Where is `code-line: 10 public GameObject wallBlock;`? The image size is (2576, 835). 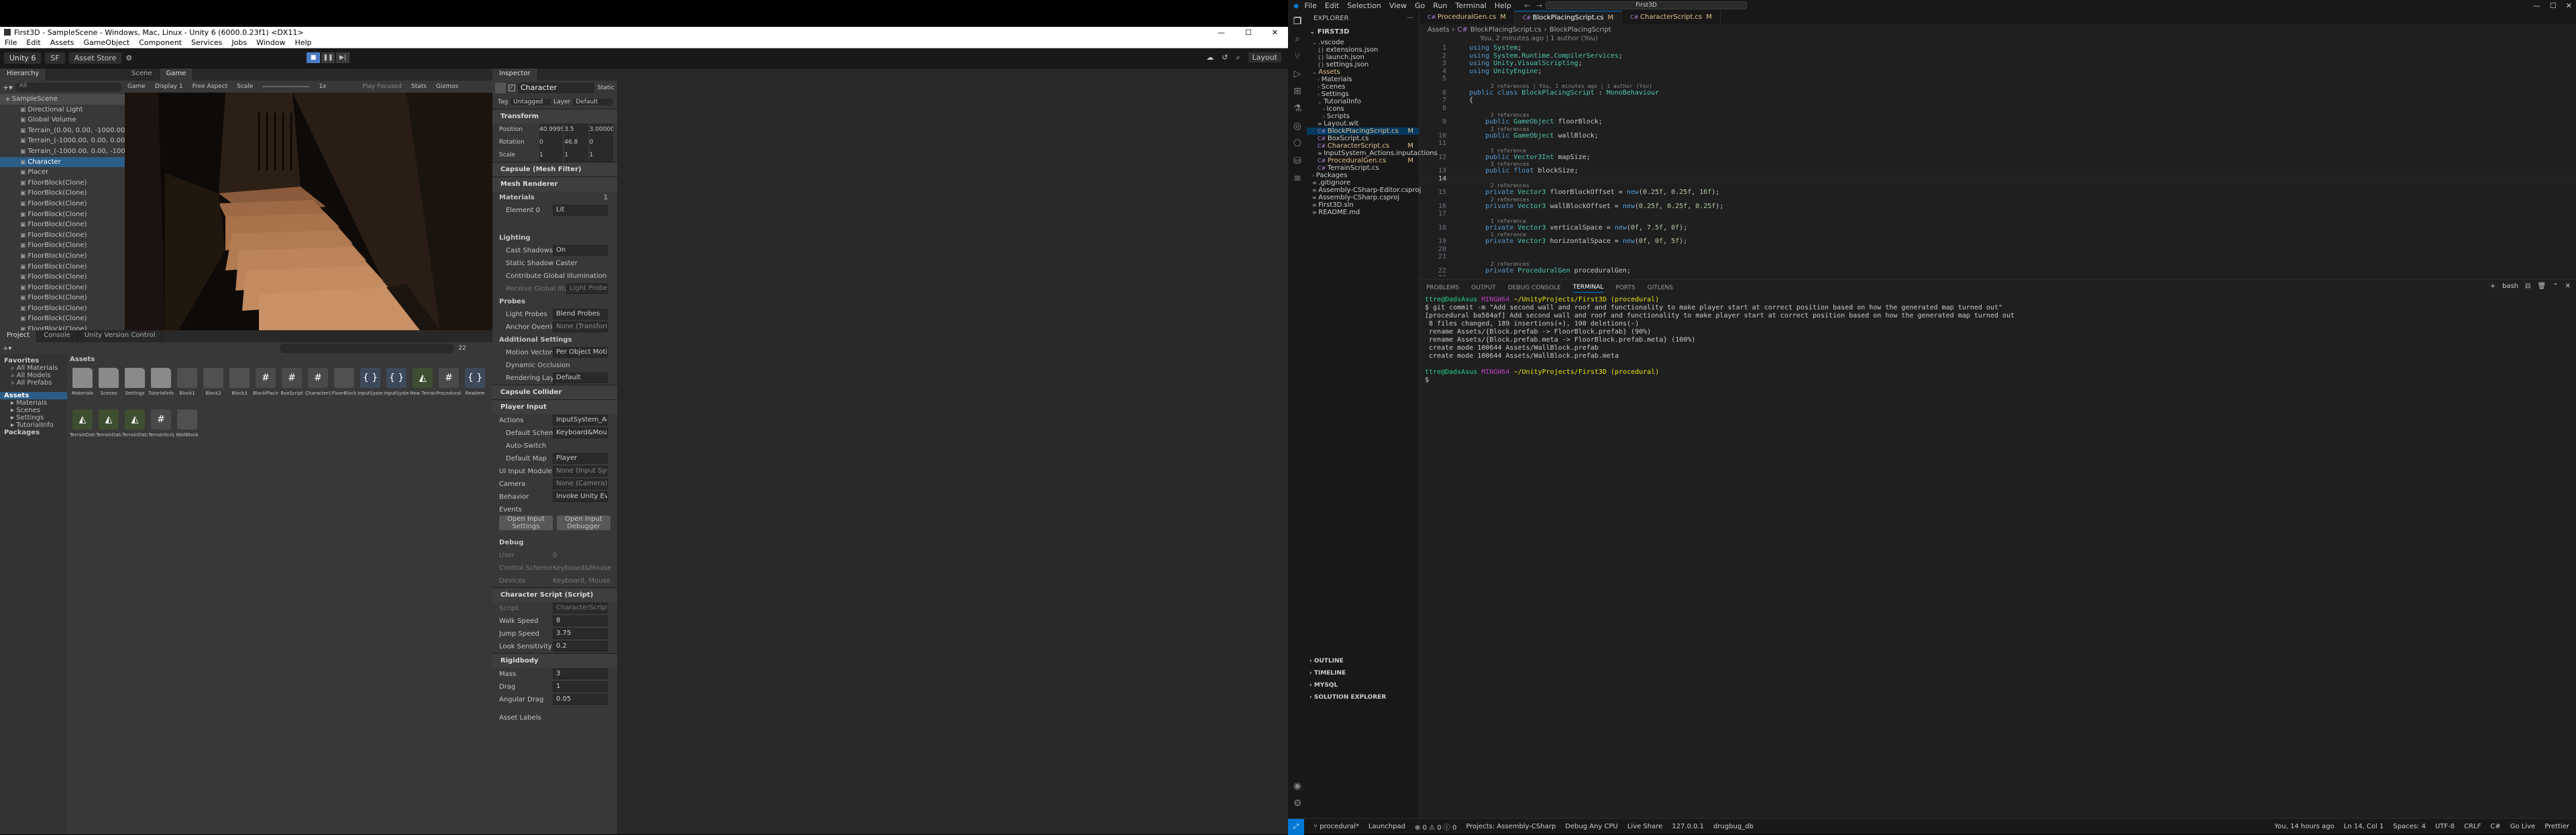 code-line: 10 public GameObject wallBlock; is located at coordinates (1997, 136).